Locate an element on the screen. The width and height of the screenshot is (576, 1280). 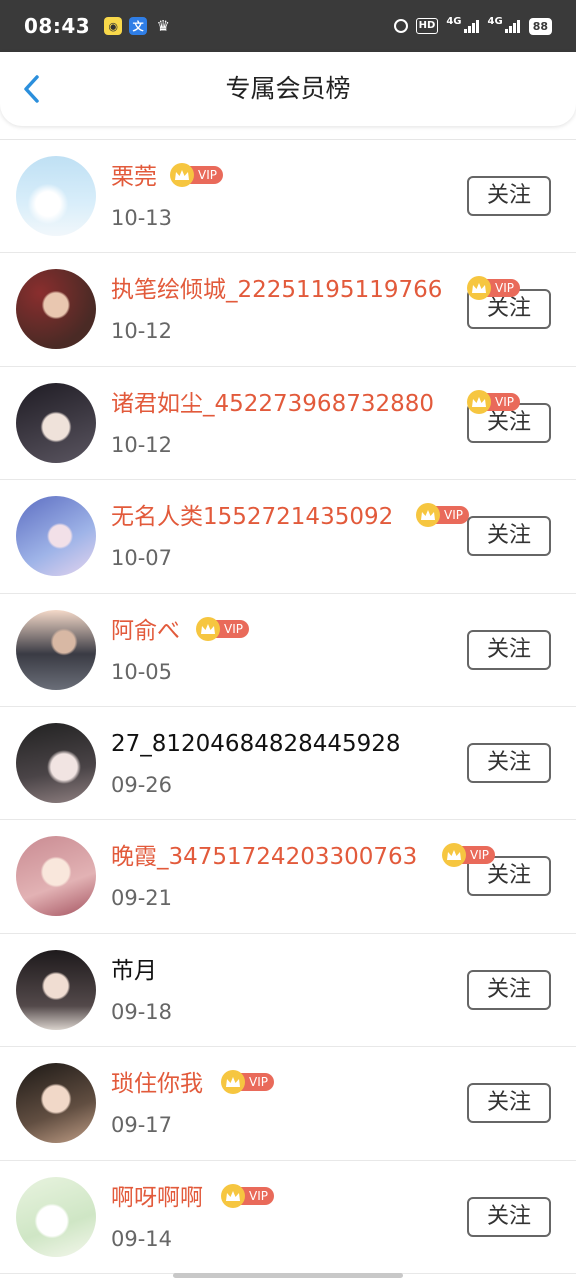
member-row: 啊呀啊啊 VIP 09-14 关注 is located at coordinates (288, 1217).